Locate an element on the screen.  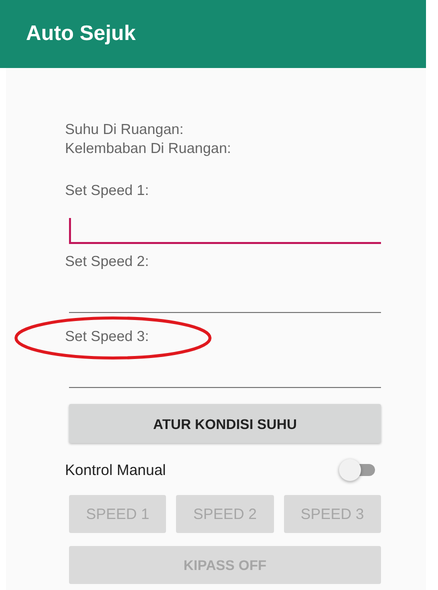
reading-label: Suhu Di Ruangan: is located at coordinates (124, 130).